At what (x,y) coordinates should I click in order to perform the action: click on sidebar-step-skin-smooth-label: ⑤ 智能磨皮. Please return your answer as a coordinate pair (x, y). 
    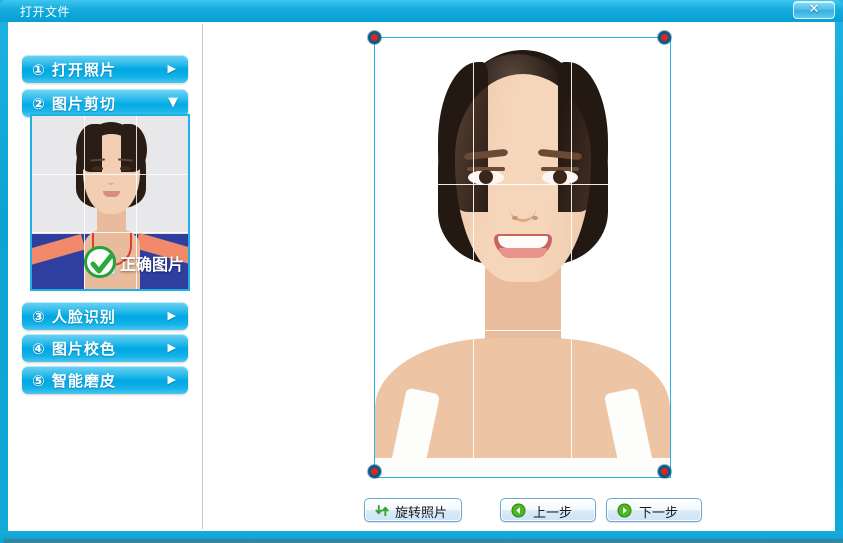
    Looking at the image, I should click on (74, 381).